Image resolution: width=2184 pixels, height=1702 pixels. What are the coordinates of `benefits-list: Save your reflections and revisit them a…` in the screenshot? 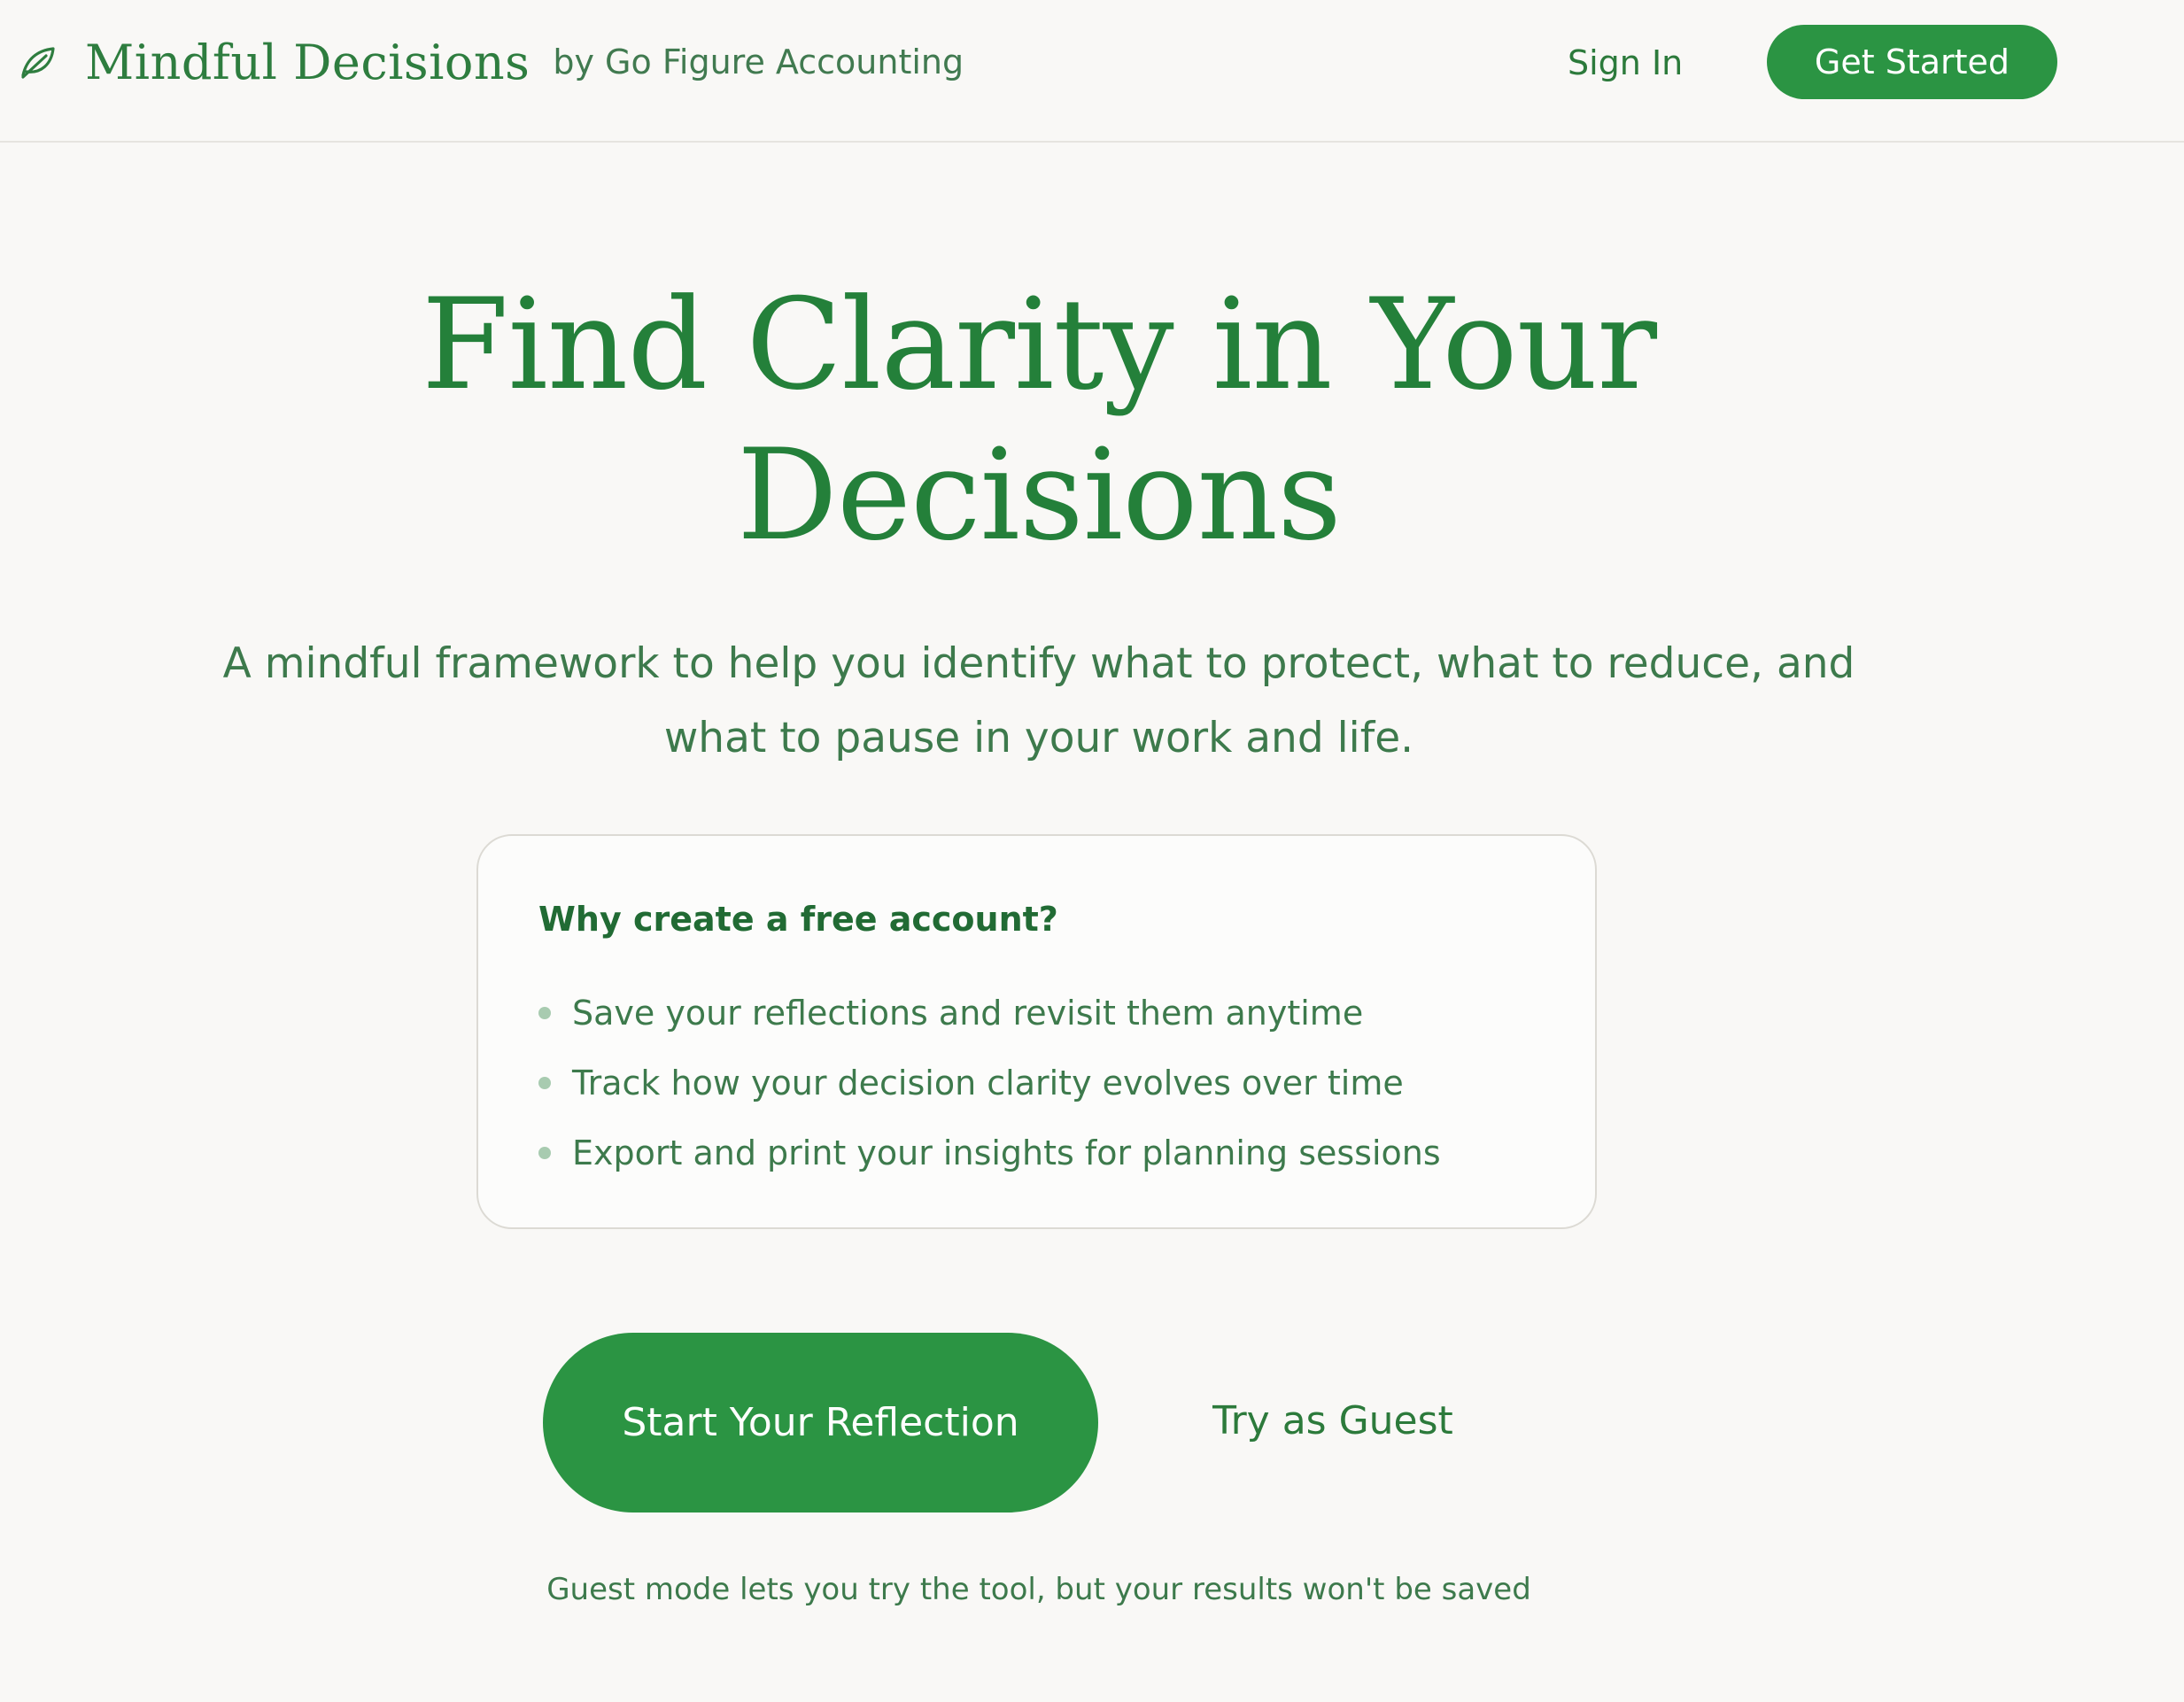 It's located at (989, 1083).